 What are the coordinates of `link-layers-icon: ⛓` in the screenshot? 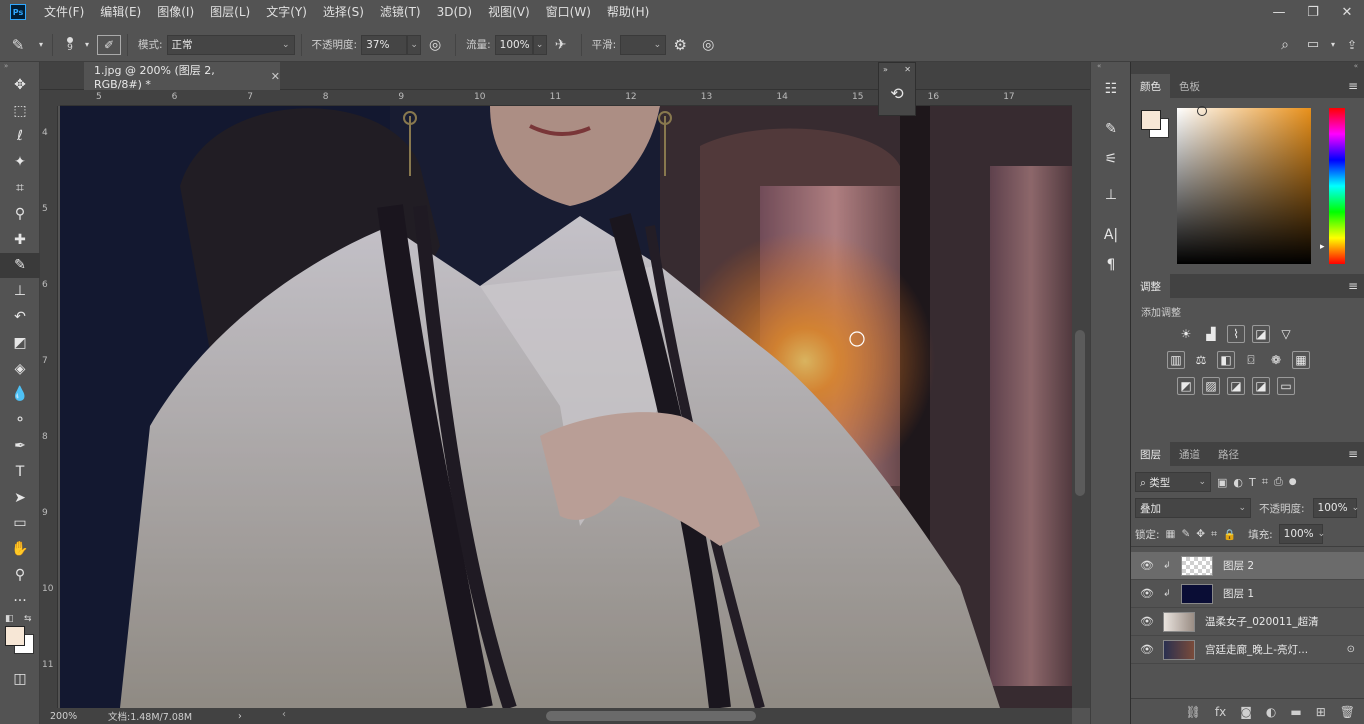 It's located at (1193, 712).